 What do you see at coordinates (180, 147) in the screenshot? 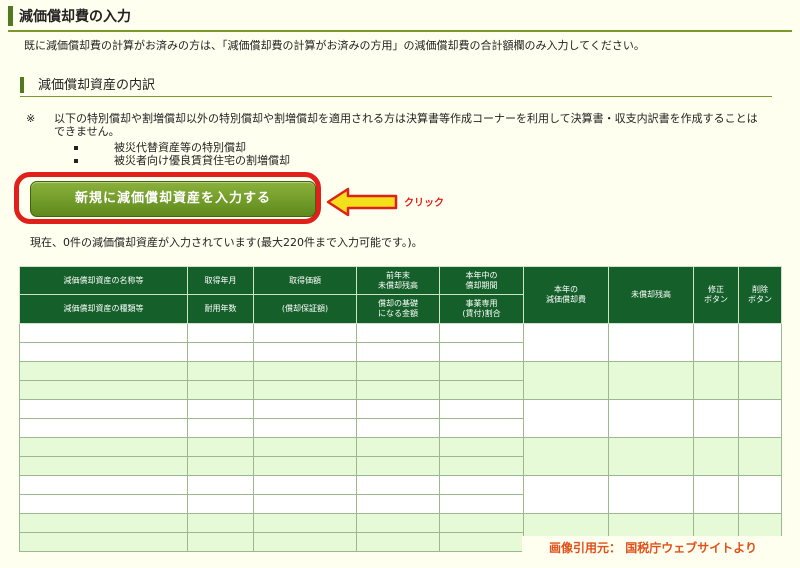
I see `note-item-text: 被災代替資産等の特別償却` at bounding box center [180, 147].